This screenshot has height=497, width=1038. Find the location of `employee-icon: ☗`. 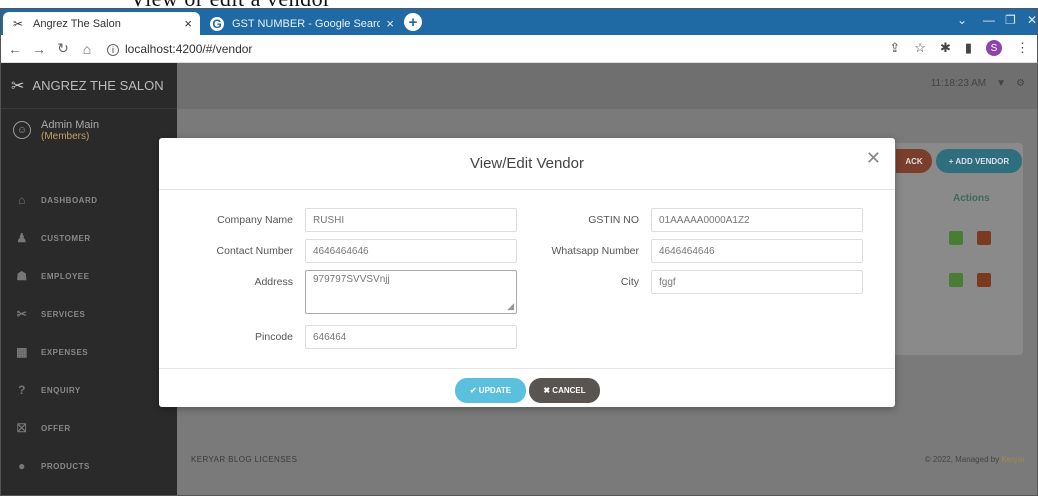

employee-icon: ☗ is located at coordinates (22, 276).